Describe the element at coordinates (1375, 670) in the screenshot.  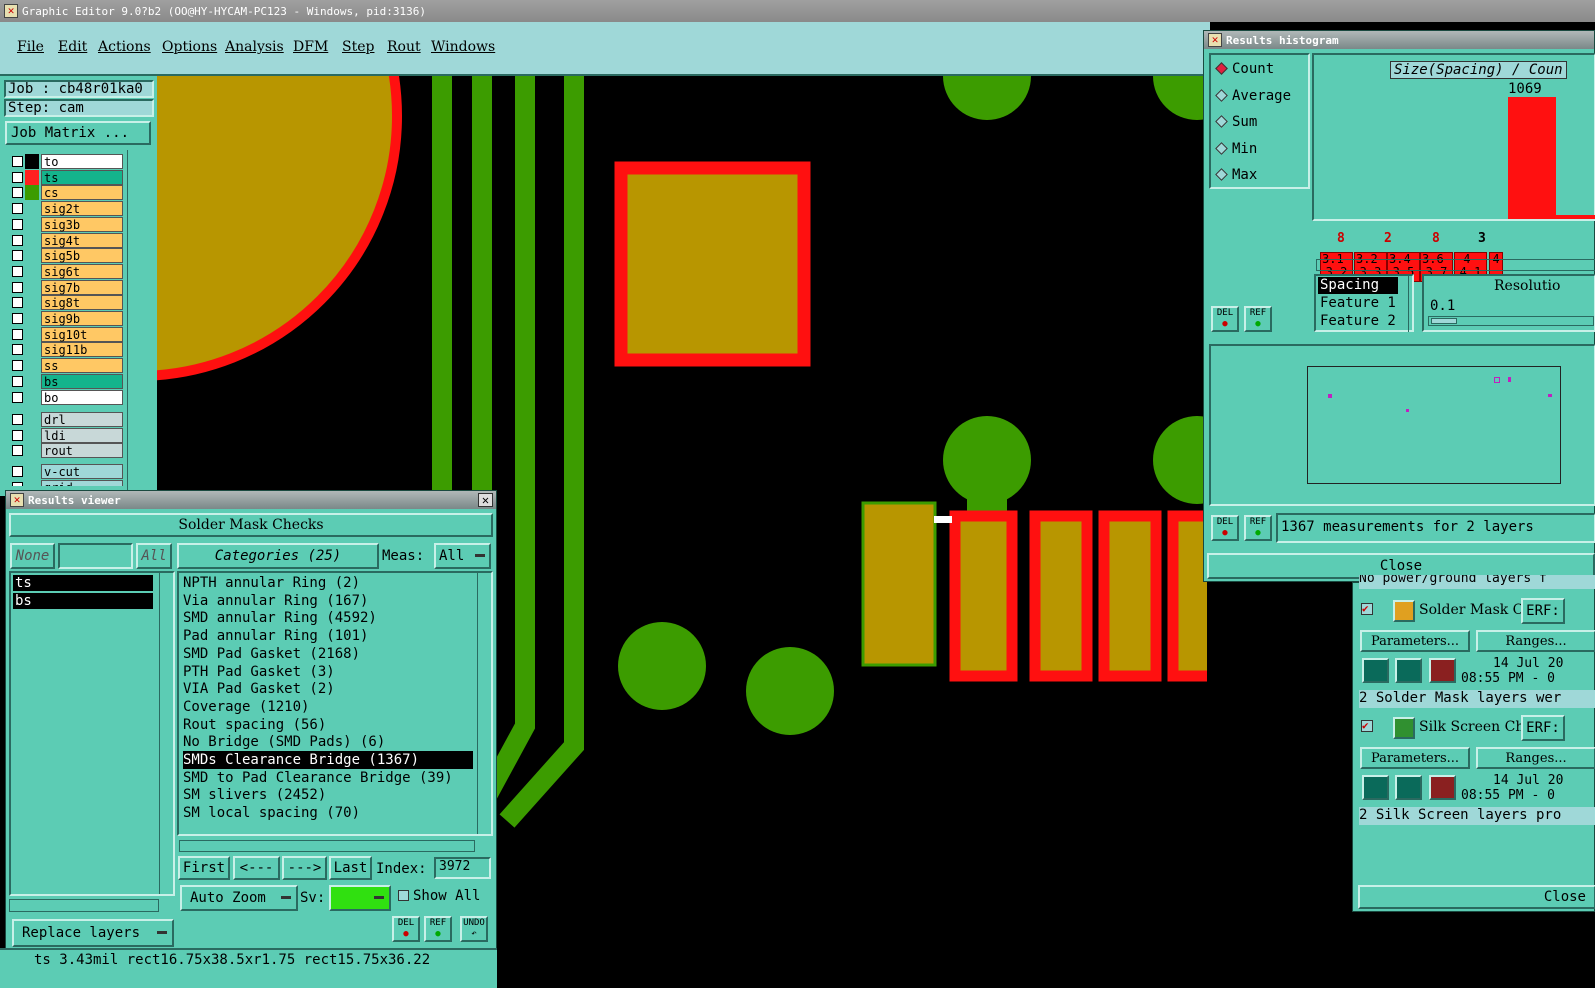
I see `run-icon` at that location.